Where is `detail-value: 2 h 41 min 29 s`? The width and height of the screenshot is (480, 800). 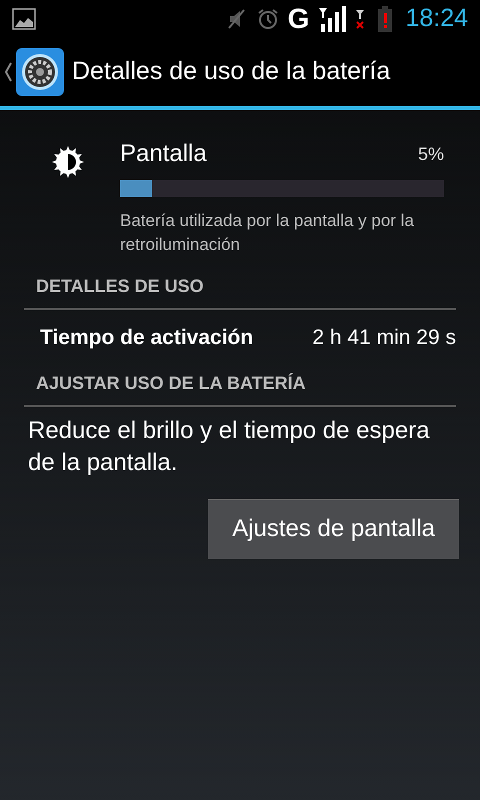 detail-value: 2 h 41 min 29 s is located at coordinates (384, 338).